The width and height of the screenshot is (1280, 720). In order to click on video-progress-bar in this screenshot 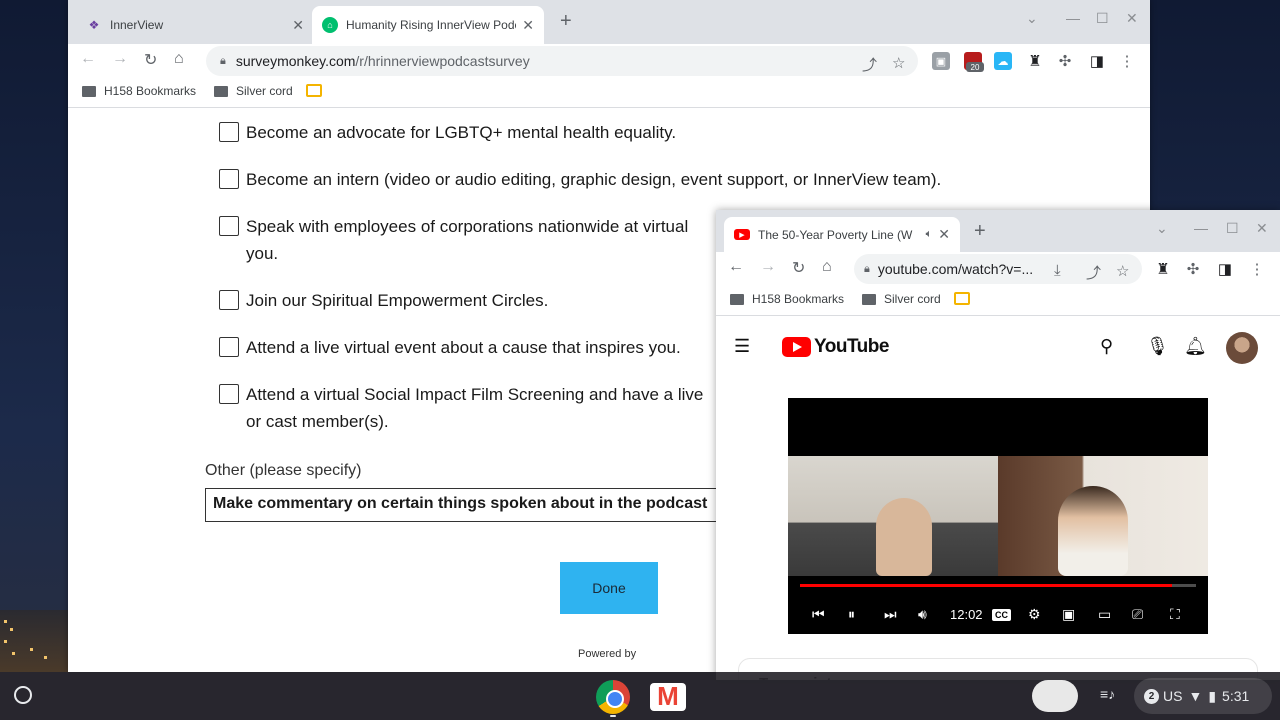, I will do `click(998, 585)`.